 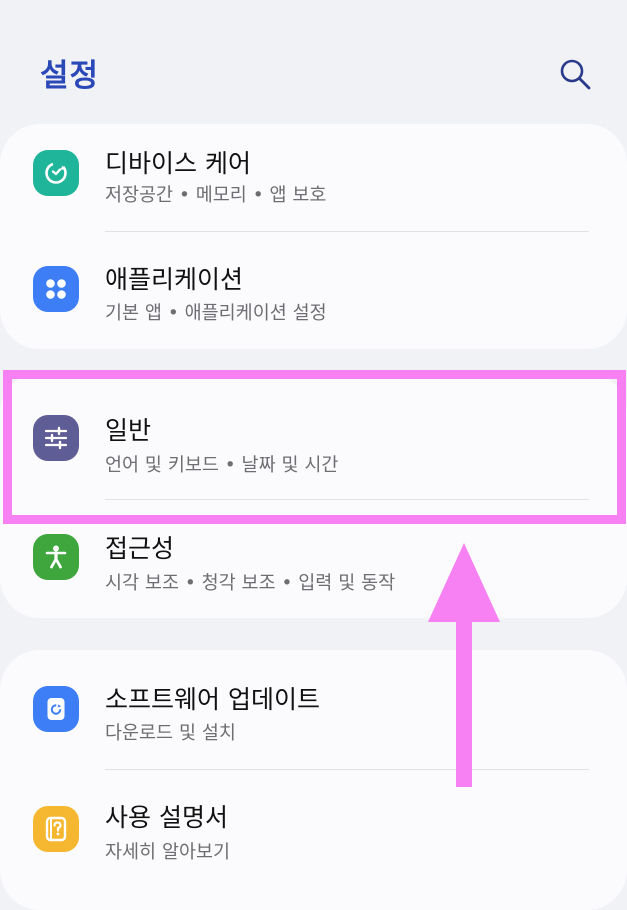 What do you see at coordinates (313, 292) in the screenshot?
I see `settings-item-applications: 애플리케이션 기본 앱 • 애플리케이션 설정` at bounding box center [313, 292].